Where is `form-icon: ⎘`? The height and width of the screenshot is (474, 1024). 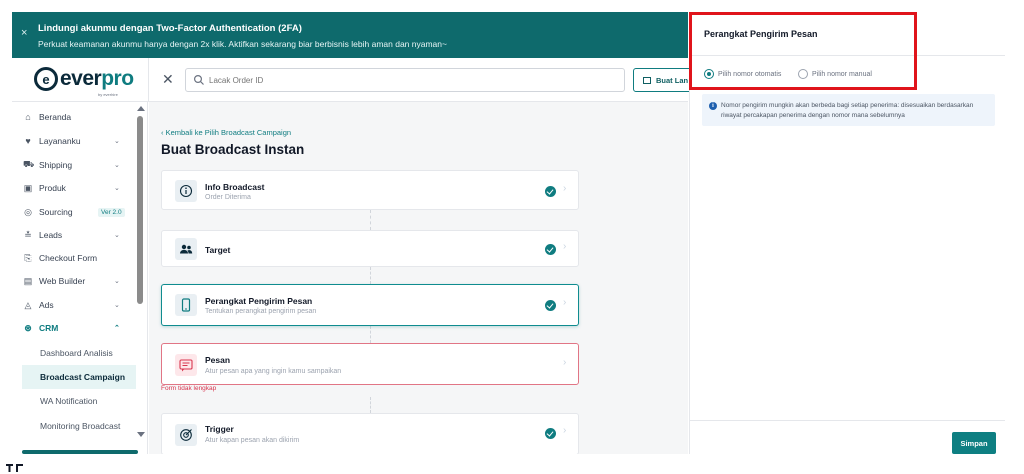 form-icon: ⎘ is located at coordinates (28, 257).